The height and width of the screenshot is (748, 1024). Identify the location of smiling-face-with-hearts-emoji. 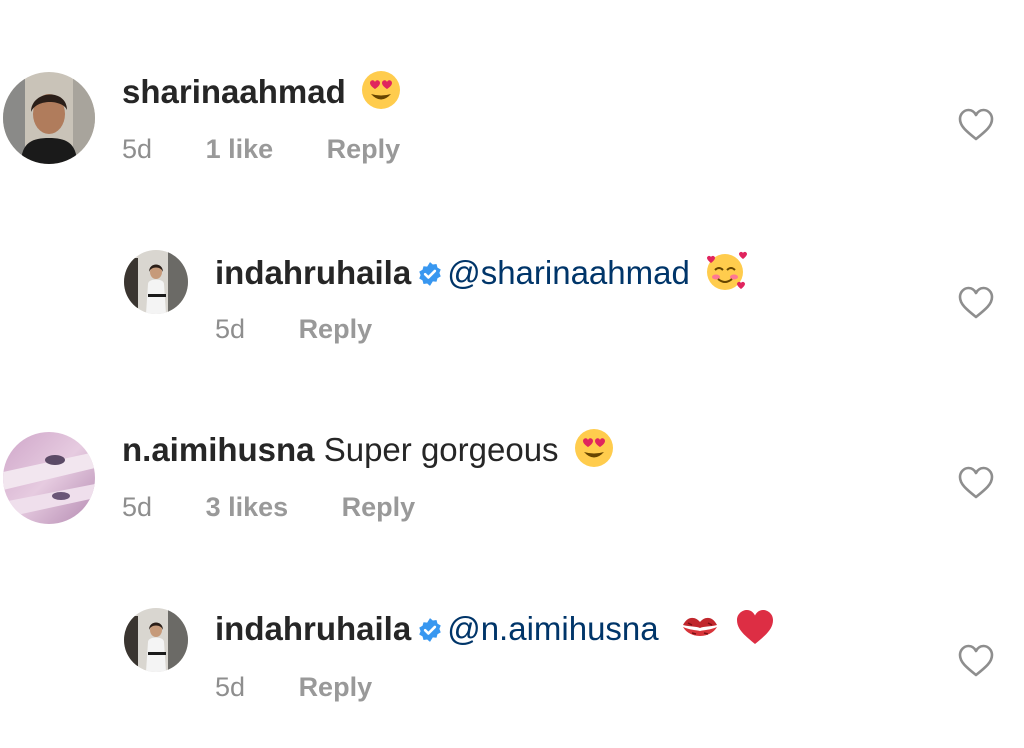
(726, 275).